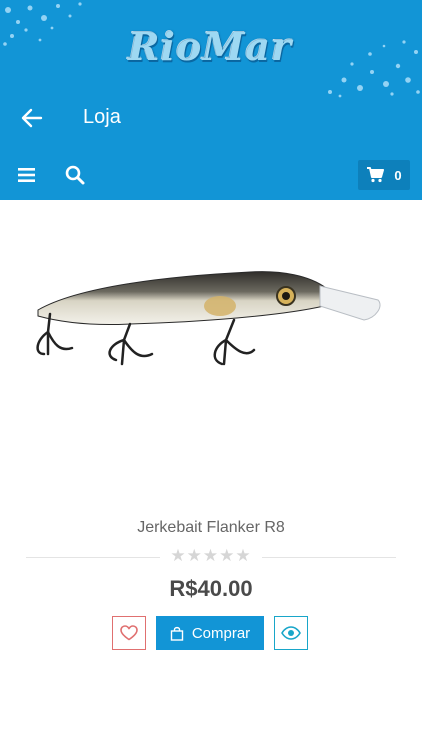 The image size is (422, 750). What do you see at coordinates (102, 117) in the screenshot?
I see `page-title: Loja` at bounding box center [102, 117].